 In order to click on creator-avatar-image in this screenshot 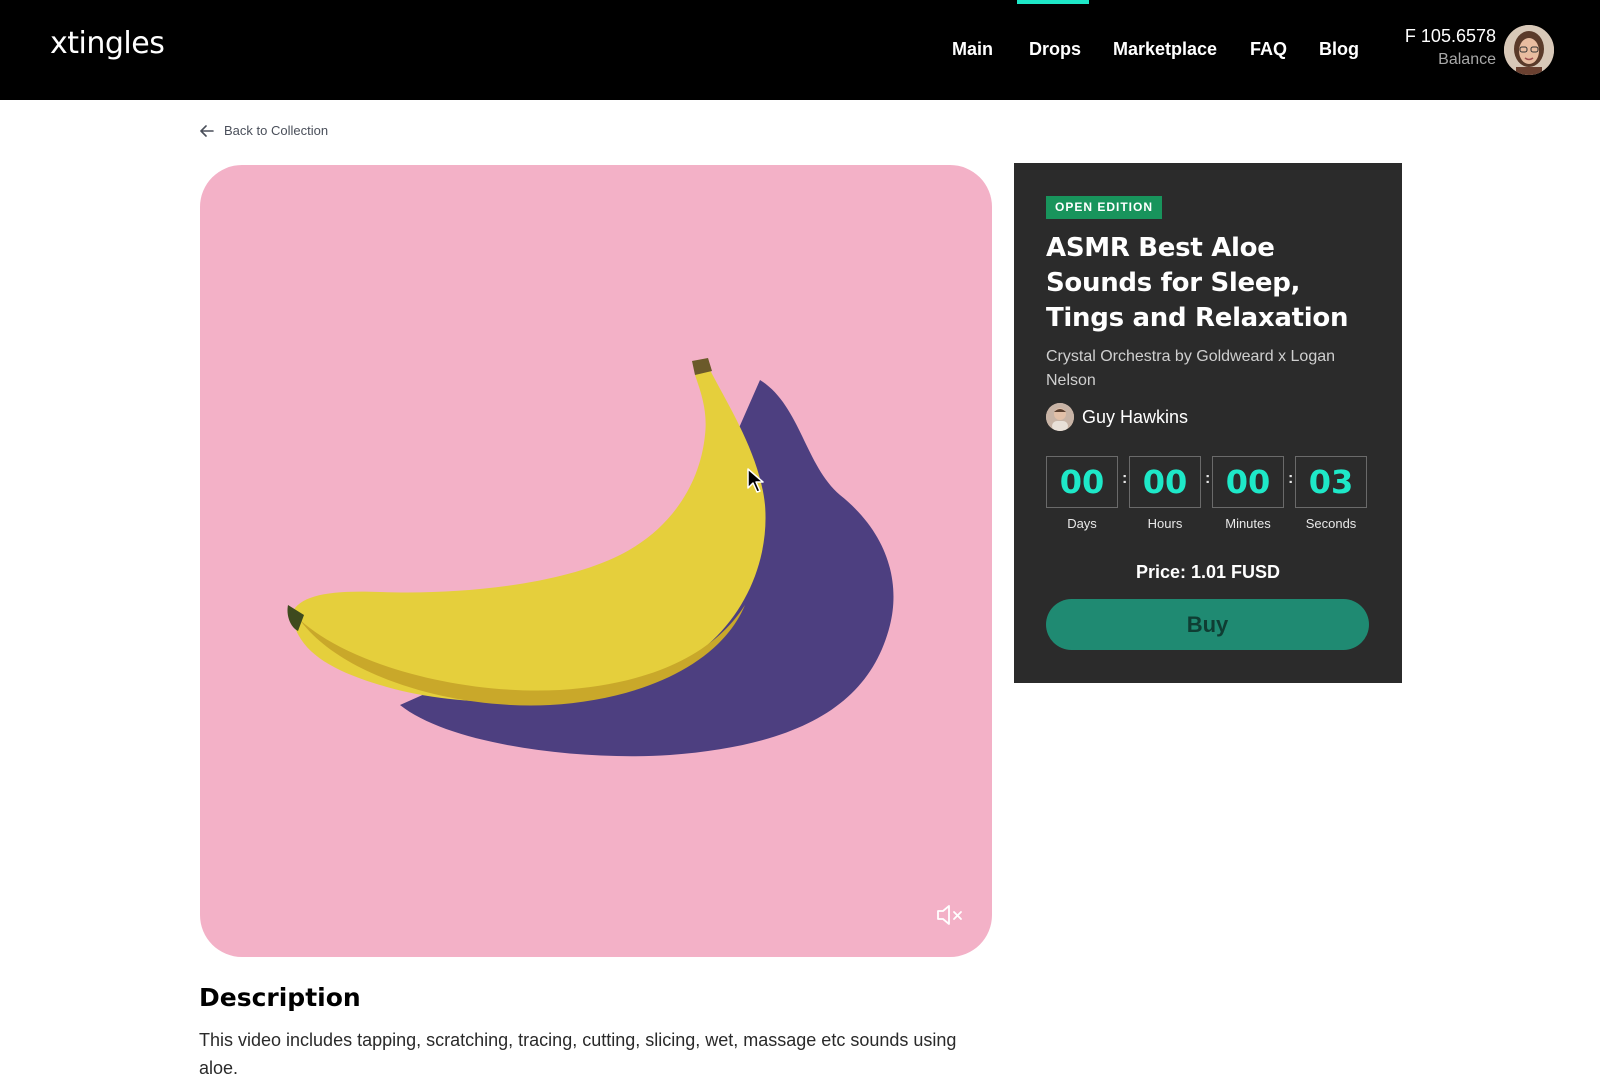, I will do `click(1060, 417)`.